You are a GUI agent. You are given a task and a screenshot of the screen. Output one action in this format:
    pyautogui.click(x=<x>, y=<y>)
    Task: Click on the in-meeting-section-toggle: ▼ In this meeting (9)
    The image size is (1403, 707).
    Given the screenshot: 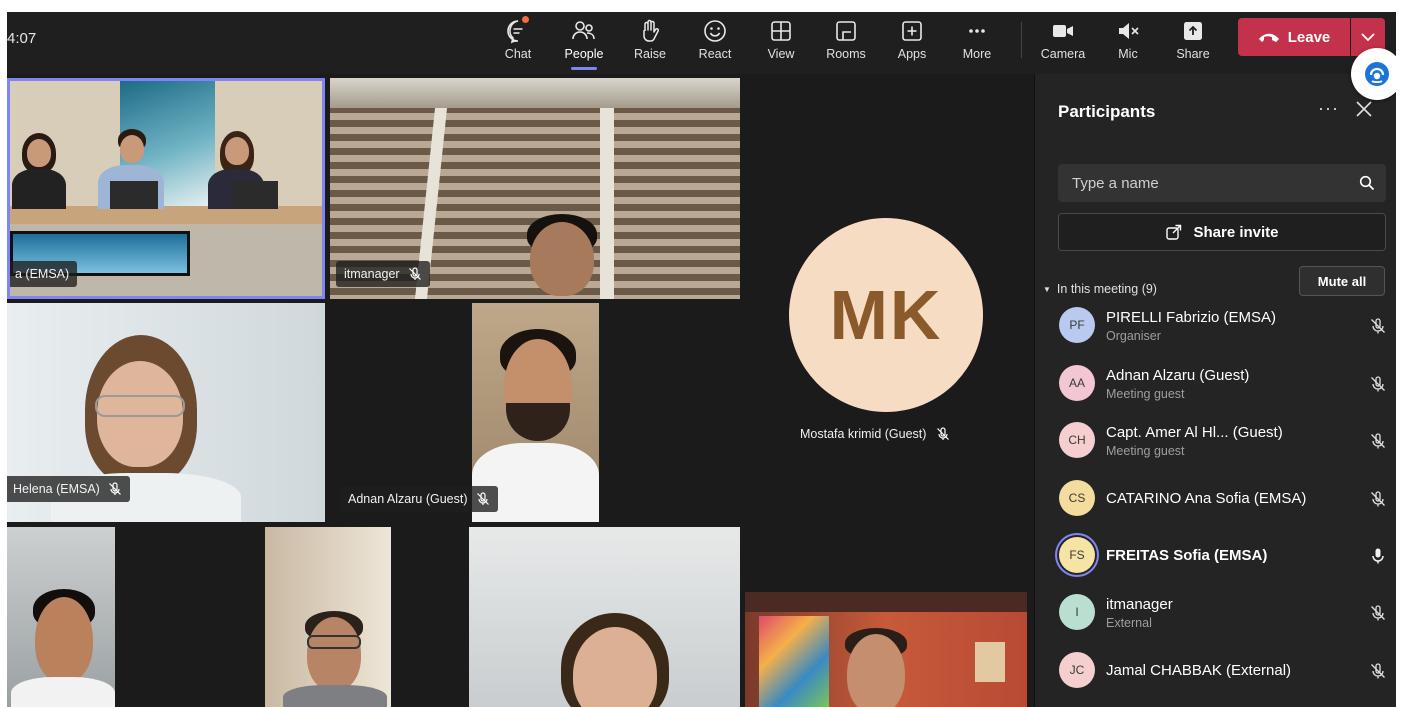 What is the action you would take?
    pyautogui.click(x=1100, y=289)
    